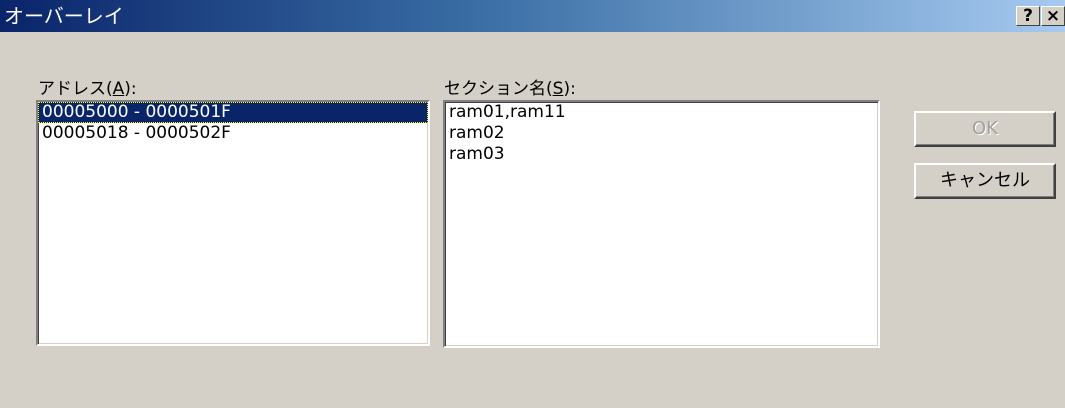  What do you see at coordinates (1053, 16) in the screenshot?
I see `close-button: ×` at bounding box center [1053, 16].